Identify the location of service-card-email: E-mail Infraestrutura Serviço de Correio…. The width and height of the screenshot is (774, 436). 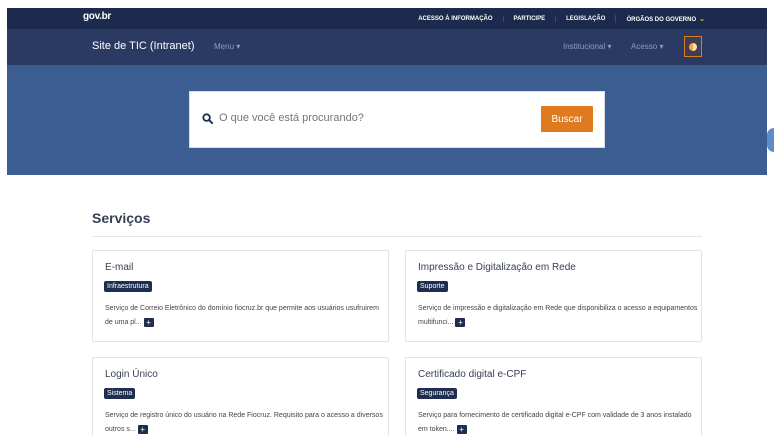
(240, 296).